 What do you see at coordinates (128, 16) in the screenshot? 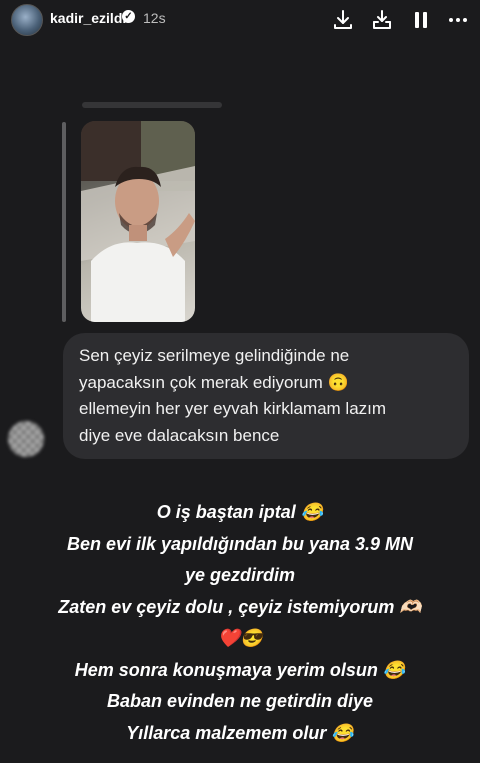
I see `verified-badge-icon: ✓` at bounding box center [128, 16].